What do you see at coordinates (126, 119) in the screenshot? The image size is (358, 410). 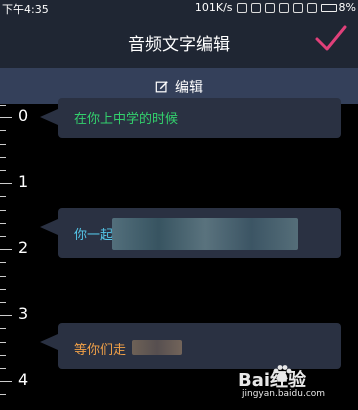 I see `caption-text: 在你上中学的时候` at bounding box center [126, 119].